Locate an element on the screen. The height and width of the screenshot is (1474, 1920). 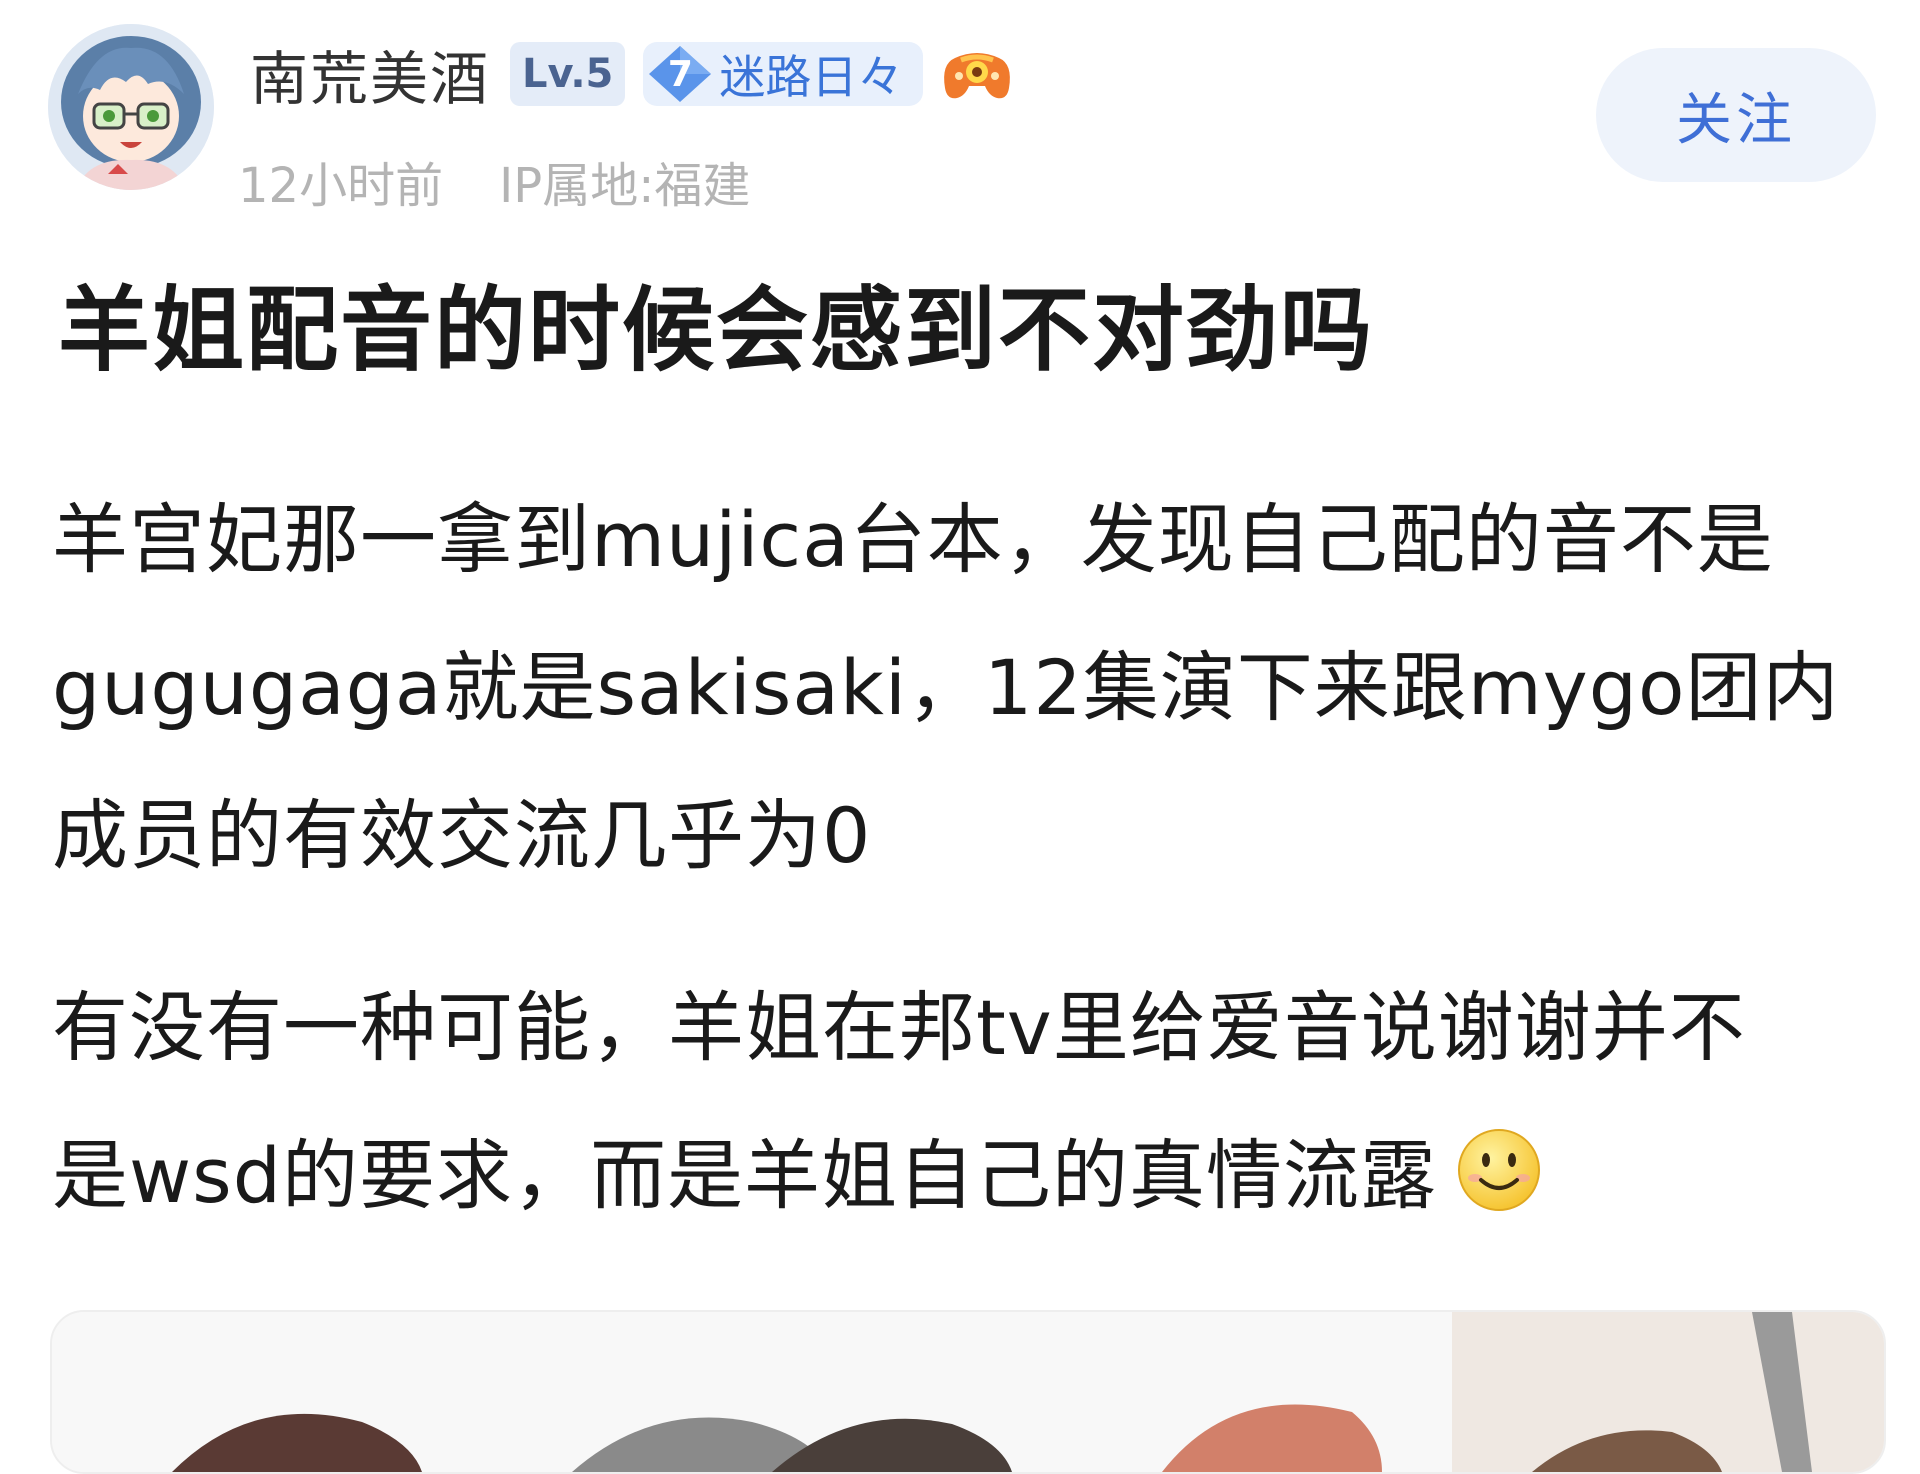
post-image-attachment is located at coordinates (968, 1392).